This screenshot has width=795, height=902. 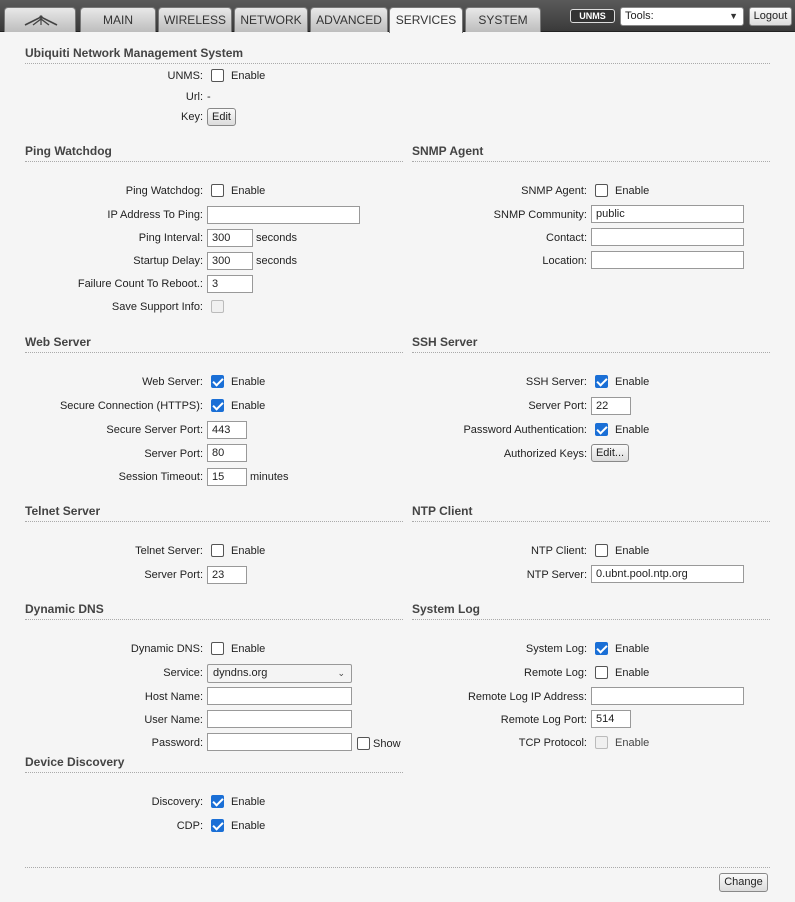 I want to click on web-port-label: Server Port:, so click(x=173, y=454).